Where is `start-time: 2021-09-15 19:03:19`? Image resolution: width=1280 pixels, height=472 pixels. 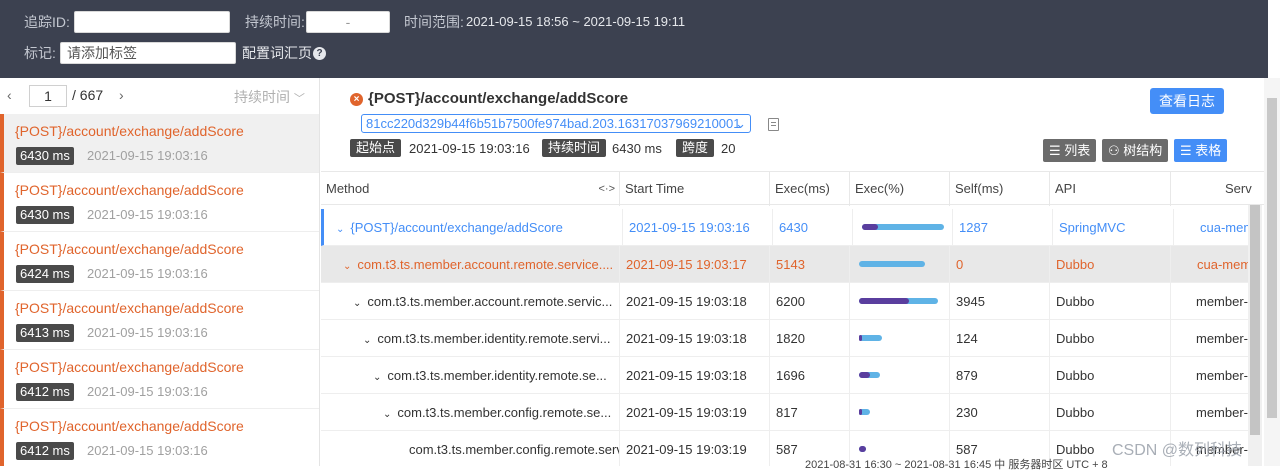 start-time: 2021-09-15 19:03:19 is located at coordinates (686, 449).